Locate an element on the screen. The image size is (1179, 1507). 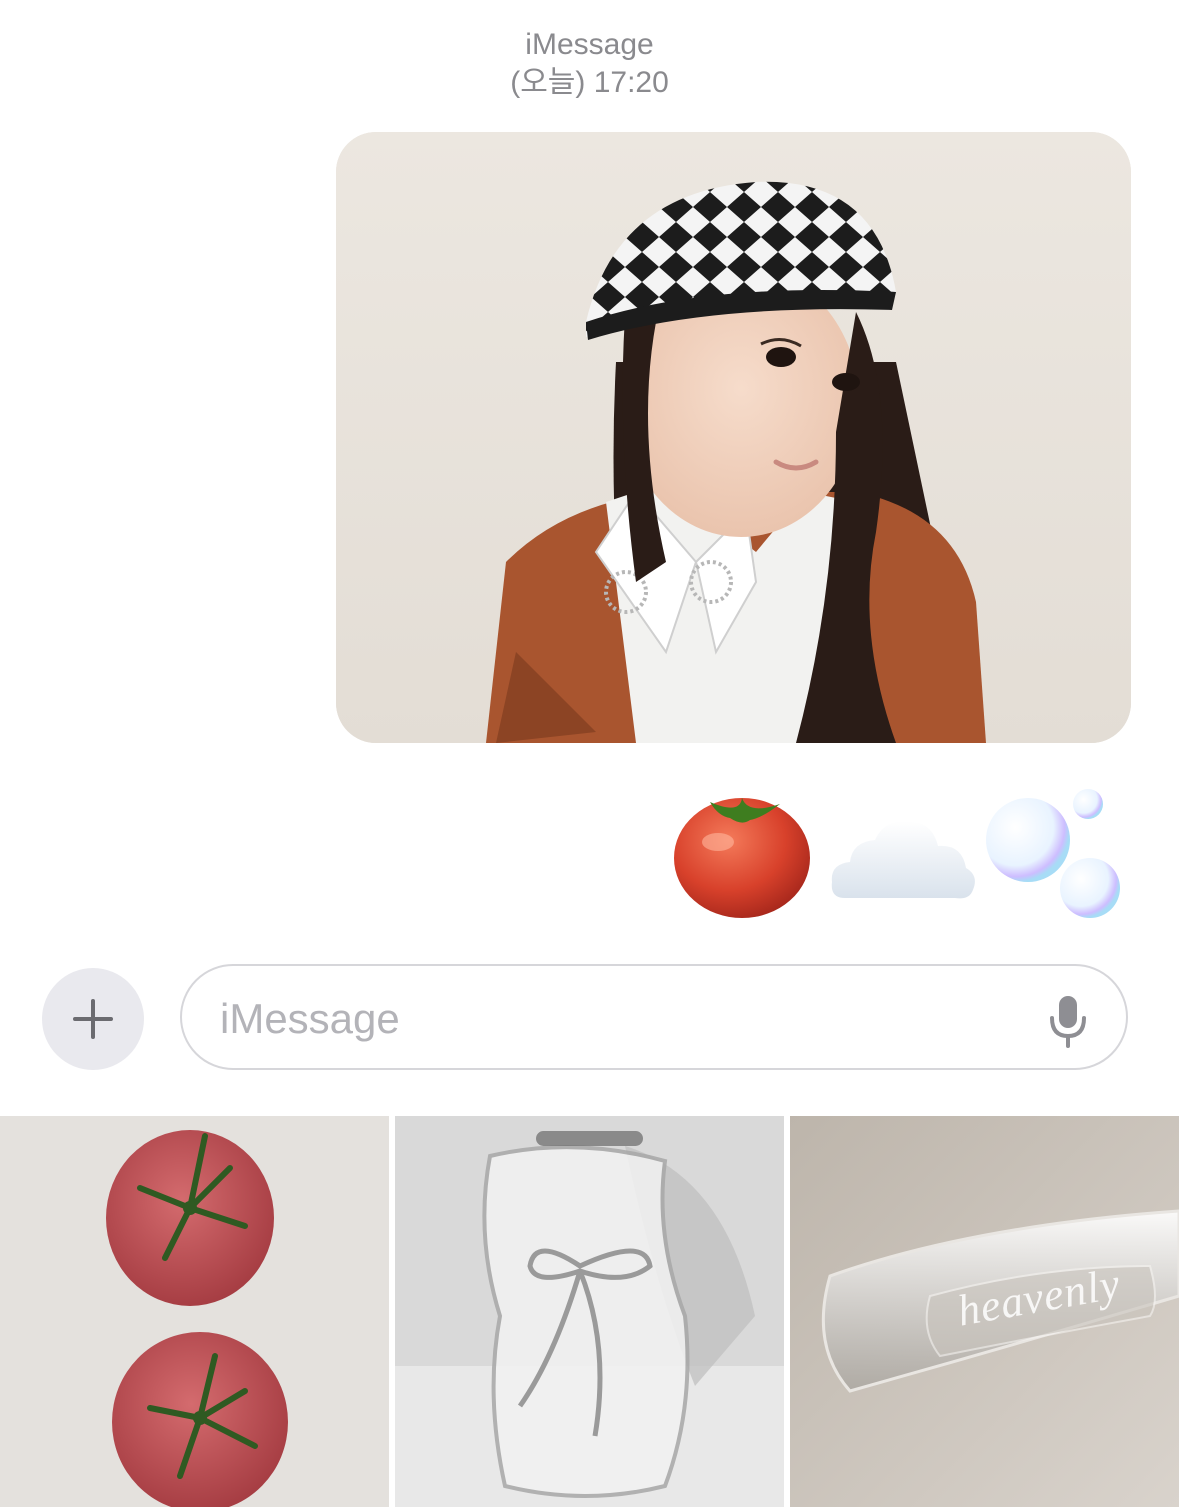
plus-icon is located at coordinates (93, 1019).